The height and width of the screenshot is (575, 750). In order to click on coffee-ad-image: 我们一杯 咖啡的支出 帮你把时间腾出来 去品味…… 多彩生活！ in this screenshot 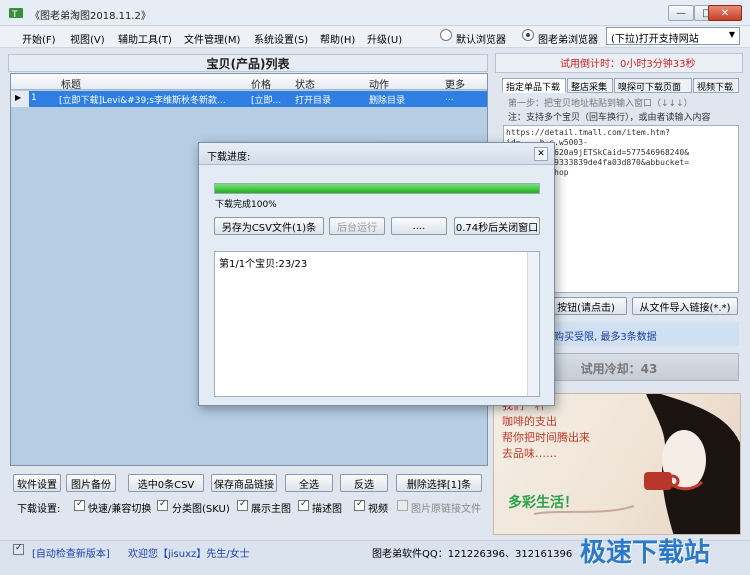, I will do `click(617, 464)`.